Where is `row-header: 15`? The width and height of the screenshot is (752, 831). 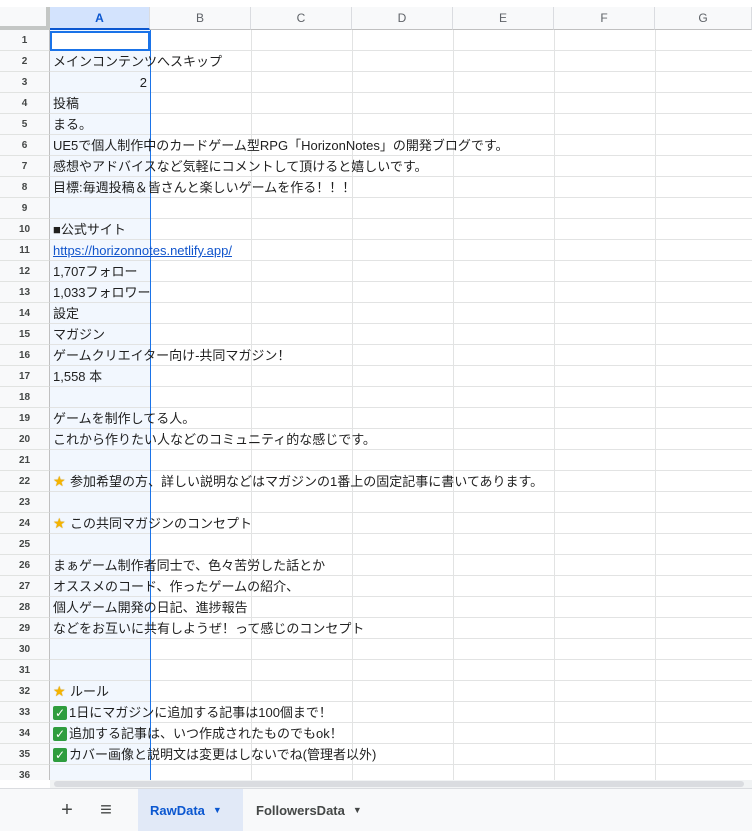 row-header: 15 is located at coordinates (25, 334).